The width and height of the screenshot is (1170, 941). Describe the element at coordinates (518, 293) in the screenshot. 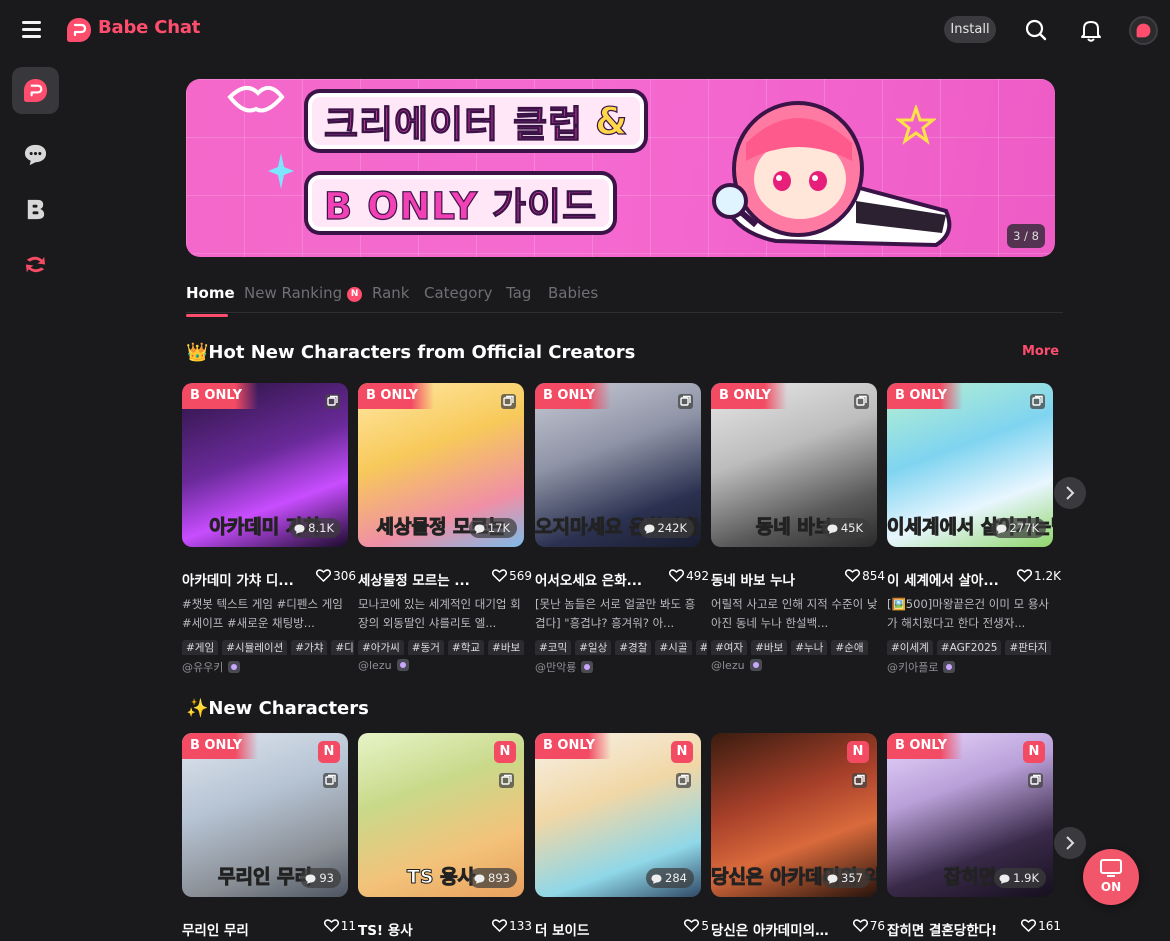

I see `tab-tag: Tag` at that location.